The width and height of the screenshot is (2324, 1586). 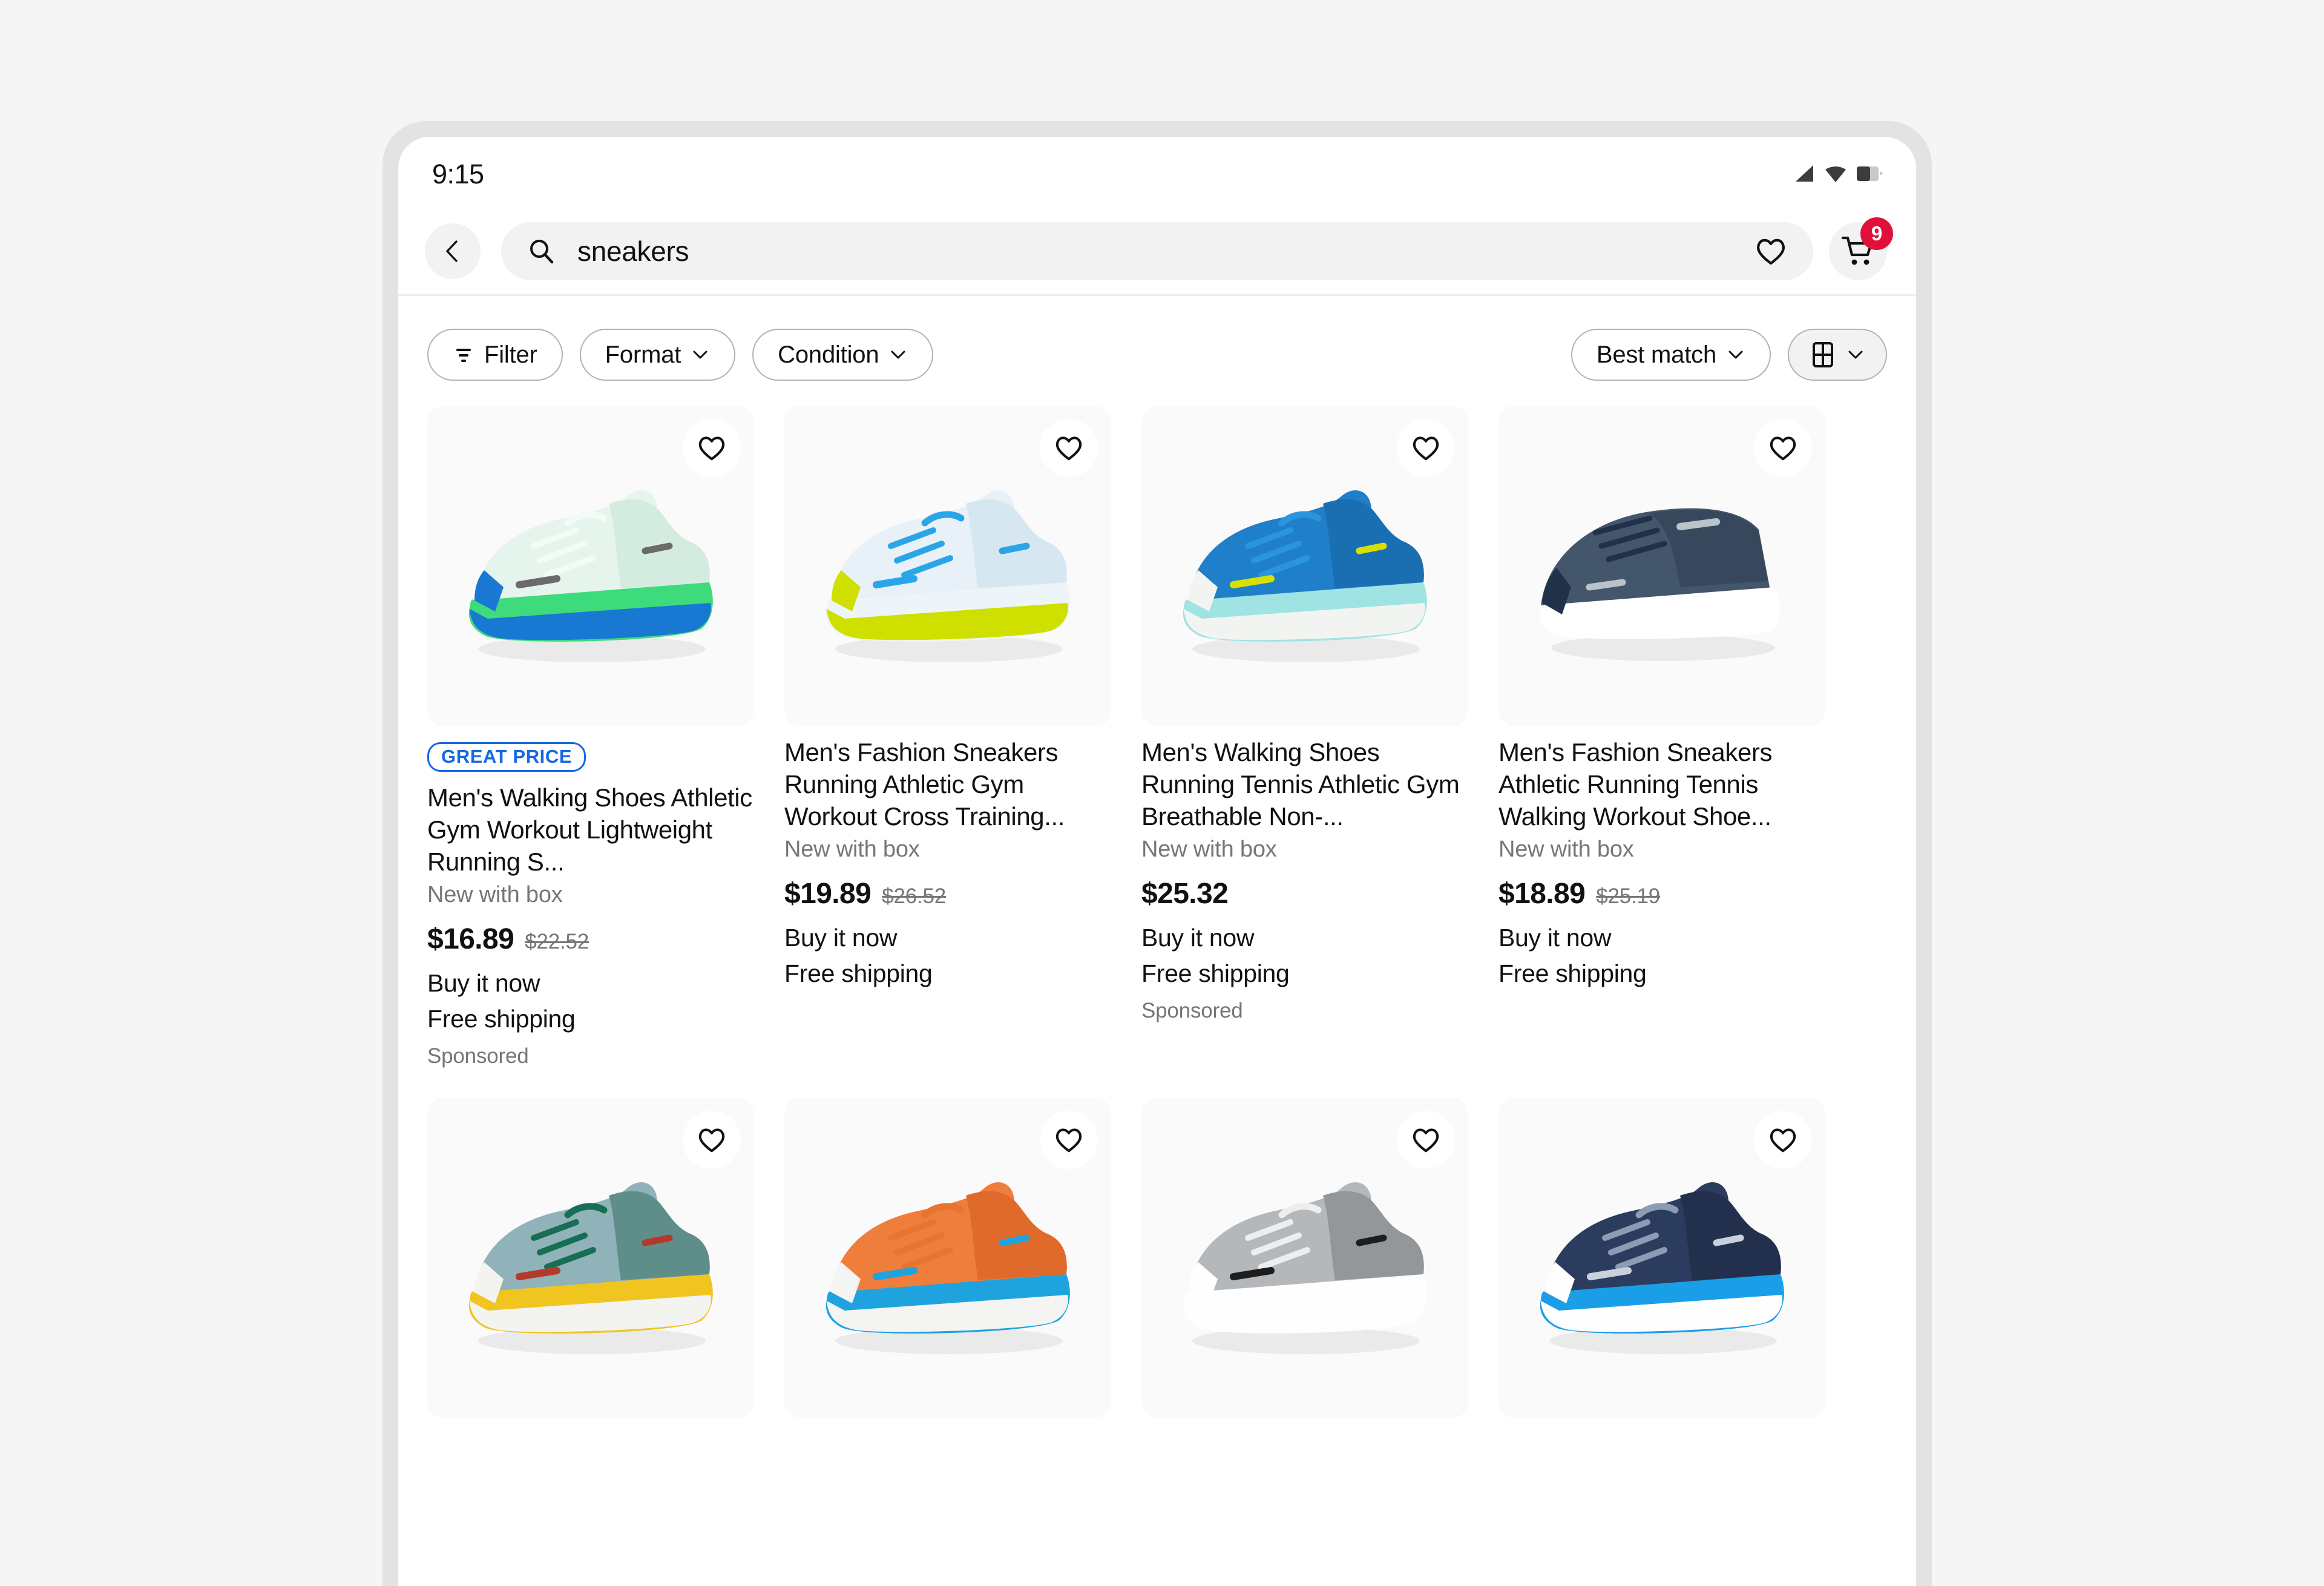 I want to click on status-time: 9:15, so click(x=458, y=174).